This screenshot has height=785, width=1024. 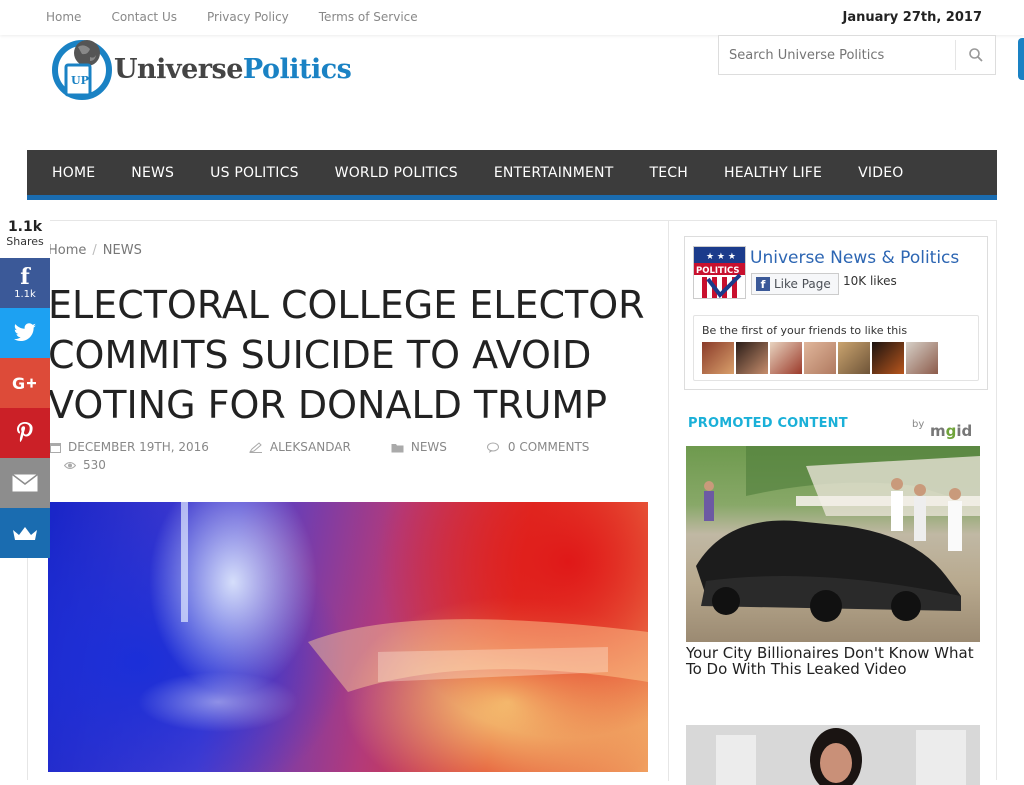 What do you see at coordinates (396, 173) in the screenshot?
I see `nav-item-world-politics: WORLD POLITICS` at bounding box center [396, 173].